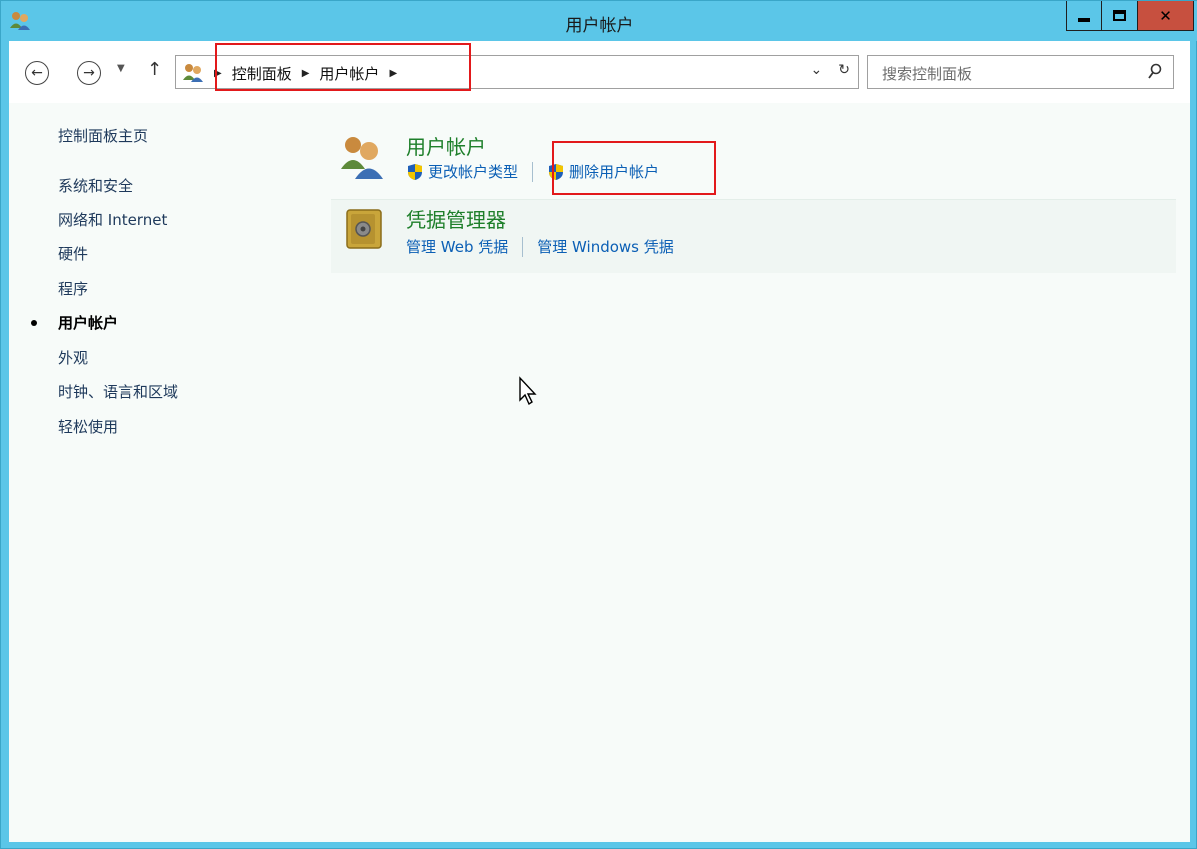 This screenshot has width=1197, height=849. What do you see at coordinates (634, 168) in the screenshot?
I see `annotation-highlight-delete-account` at bounding box center [634, 168].